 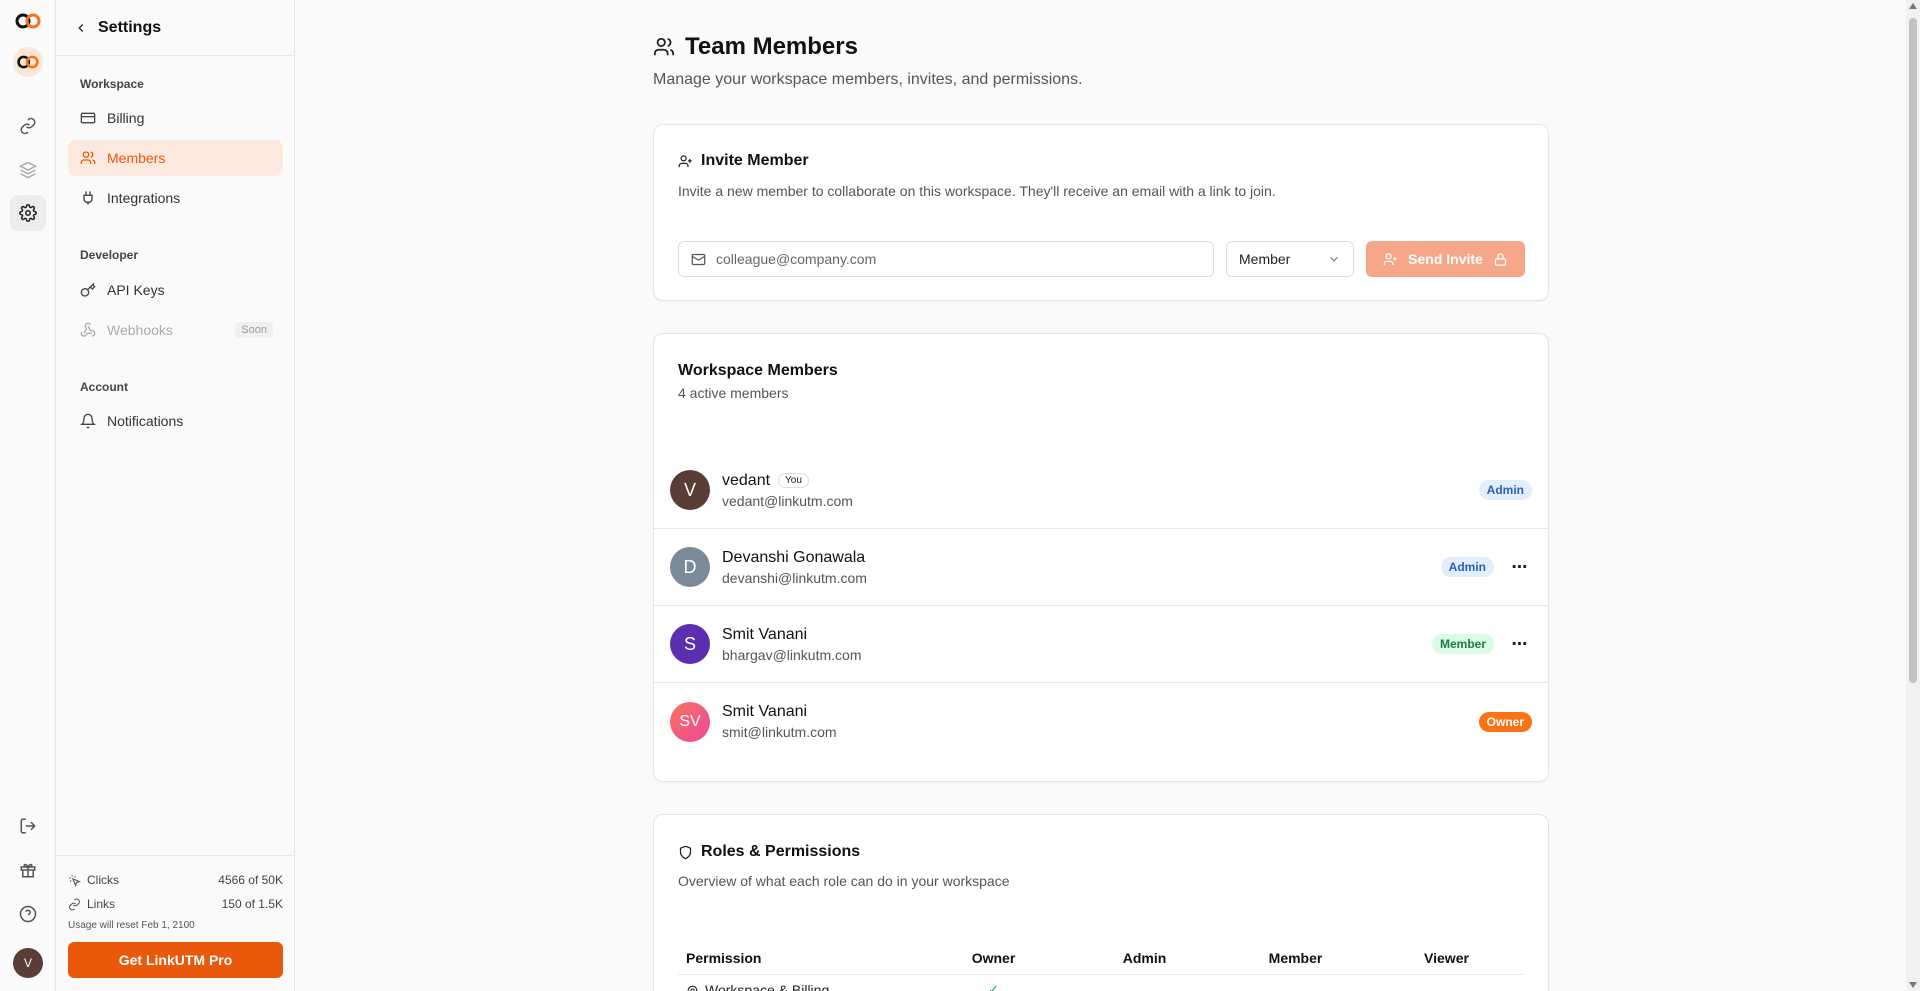 I want to click on soon-badge: Soon, so click(x=254, y=330).